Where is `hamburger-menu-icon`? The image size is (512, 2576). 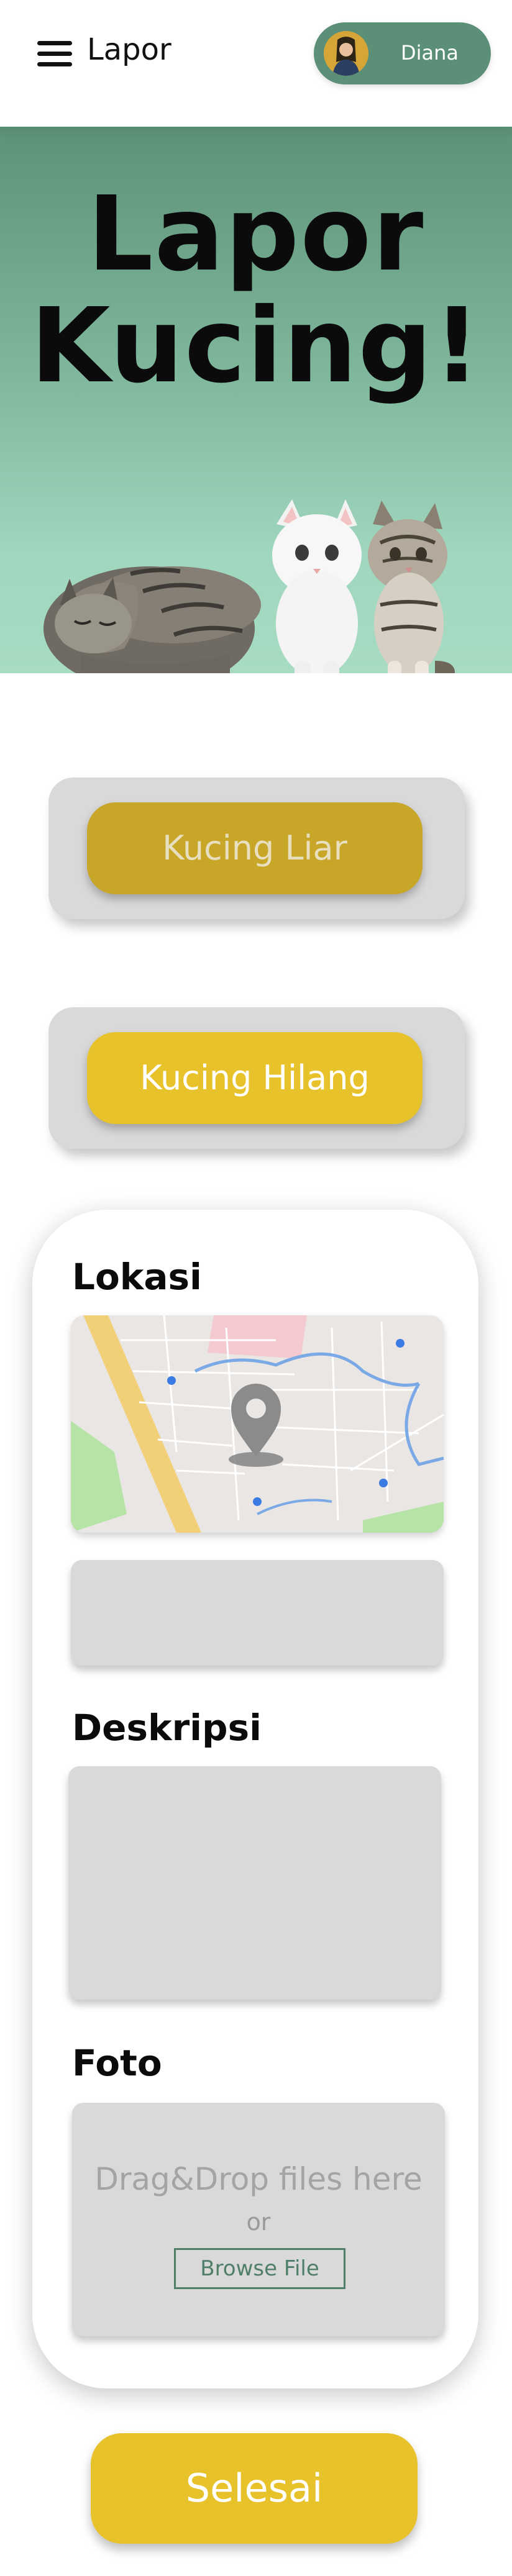
hamburger-menu-icon is located at coordinates (54, 54).